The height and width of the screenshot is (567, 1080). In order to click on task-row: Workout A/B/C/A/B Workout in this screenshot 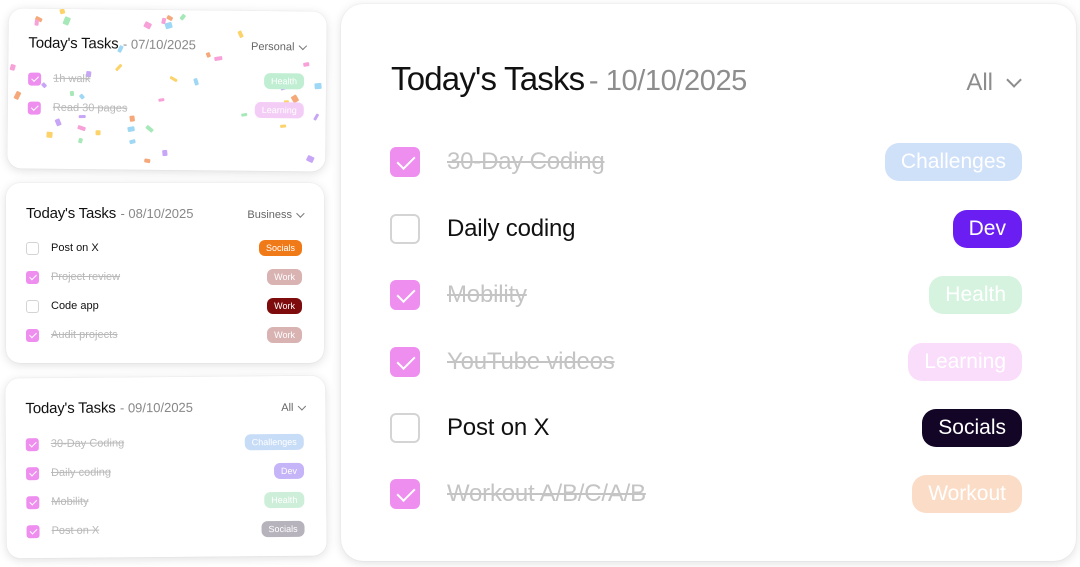, I will do `click(706, 494)`.